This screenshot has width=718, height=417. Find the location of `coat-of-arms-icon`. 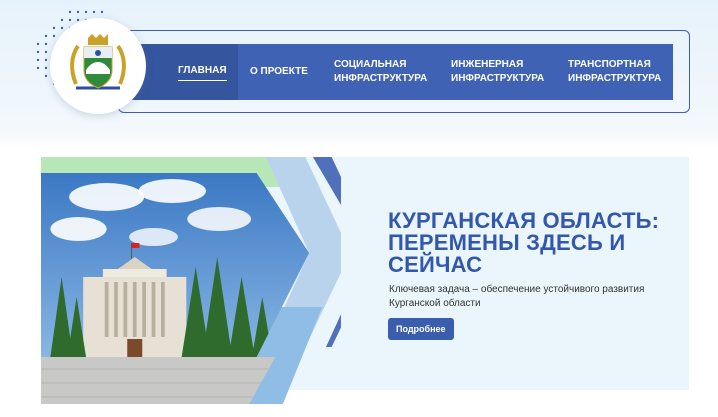

coat-of-arms-icon is located at coordinates (98, 62).